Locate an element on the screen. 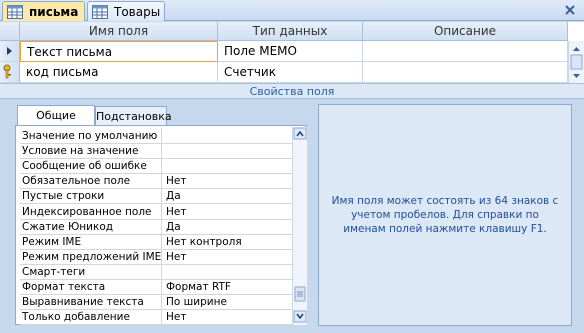 The height and width of the screenshot is (333, 584). property-row: Пустые строки Да is located at coordinates (156, 196).